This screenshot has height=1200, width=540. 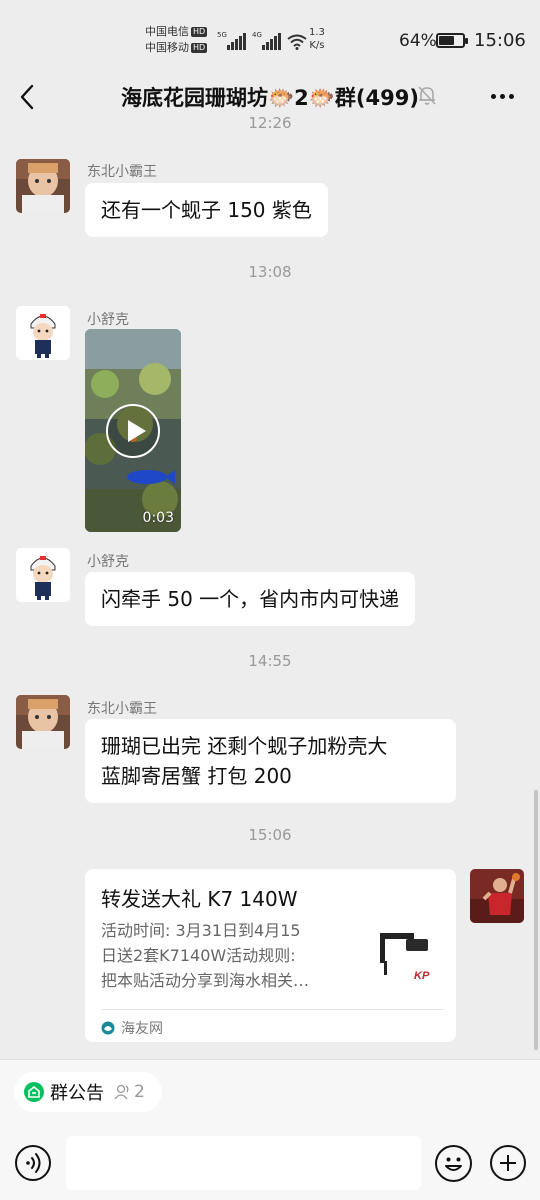 I want to click on text-message: 还有一个蚬子 150 紫色, so click(x=206, y=210).